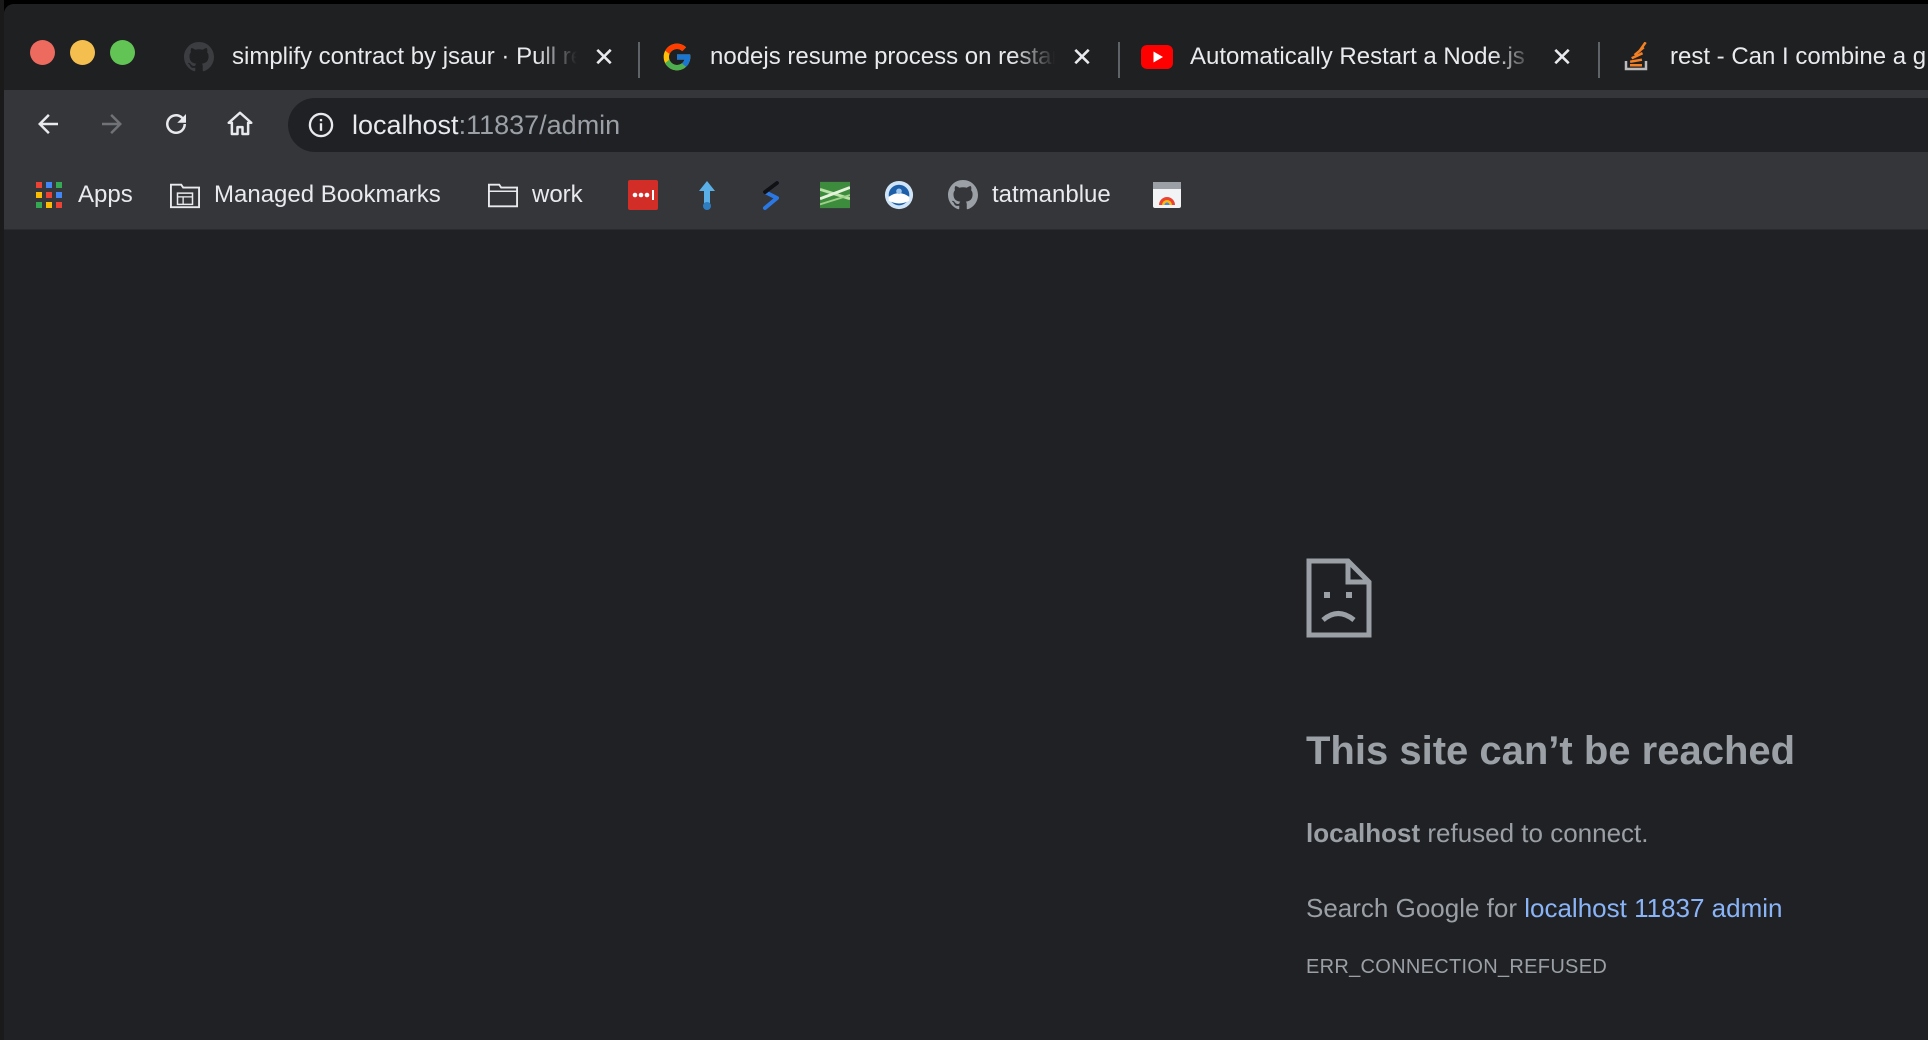  Describe the element at coordinates (1637, 57) in the screenshot. I see `stackoverflow-icon` at that location.